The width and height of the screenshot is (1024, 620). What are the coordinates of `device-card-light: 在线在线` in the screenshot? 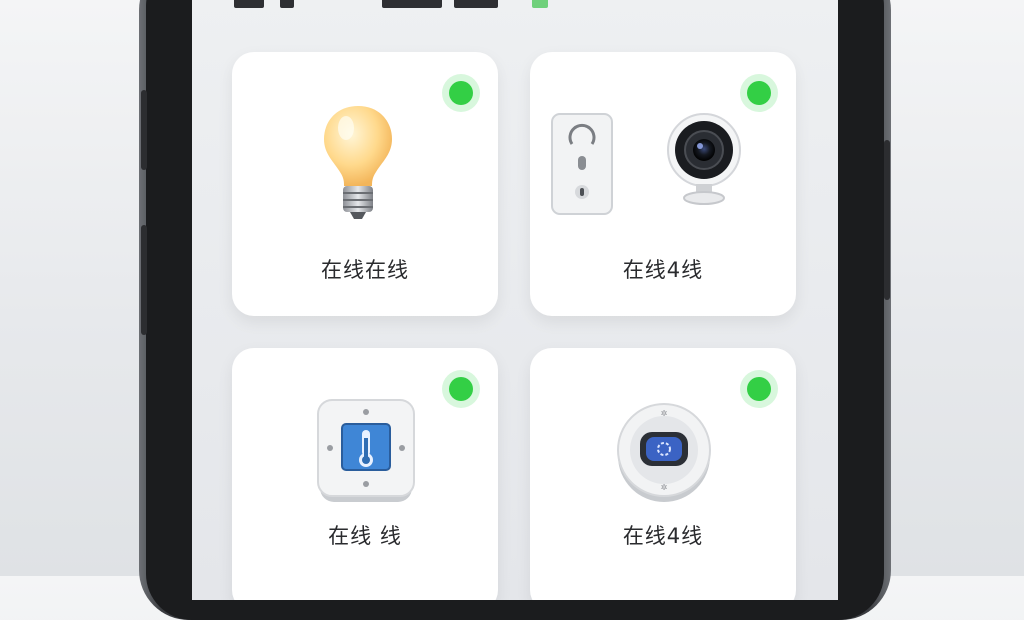 It's located at (365, 184).